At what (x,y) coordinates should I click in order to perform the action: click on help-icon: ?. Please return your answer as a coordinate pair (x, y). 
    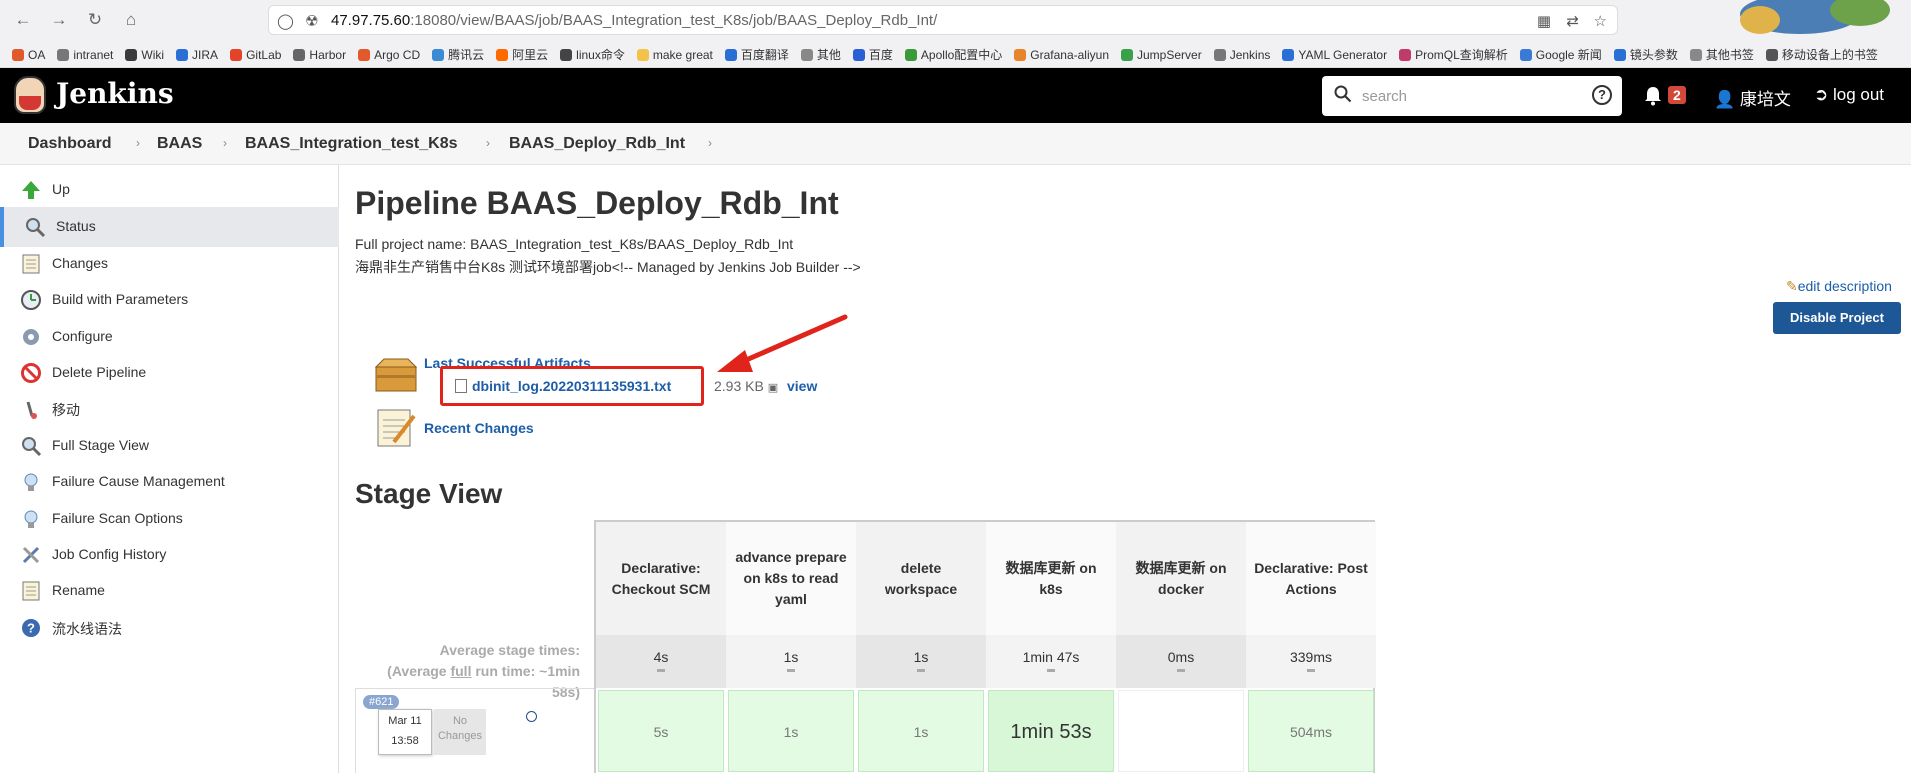
    Looking at the image, I should click on (1602, 95).